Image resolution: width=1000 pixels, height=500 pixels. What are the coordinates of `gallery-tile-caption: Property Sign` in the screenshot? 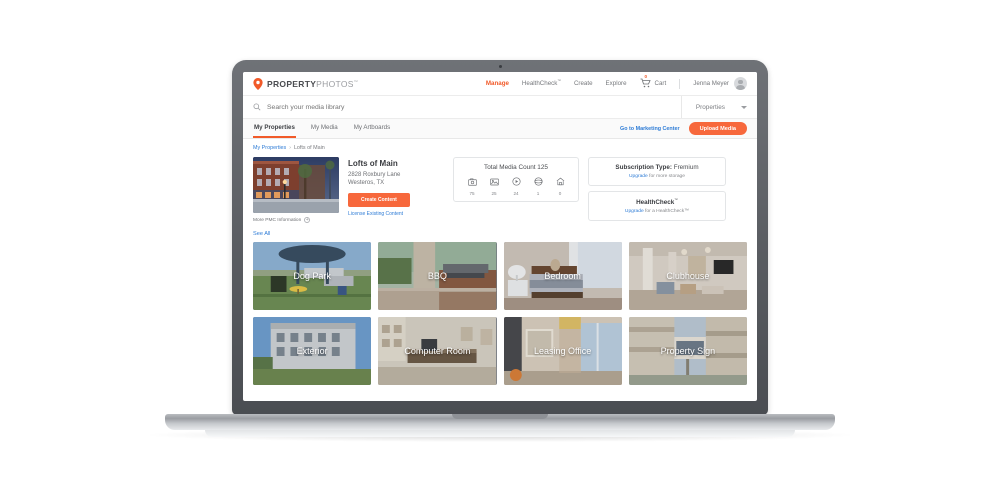 It's located at (688, 351).